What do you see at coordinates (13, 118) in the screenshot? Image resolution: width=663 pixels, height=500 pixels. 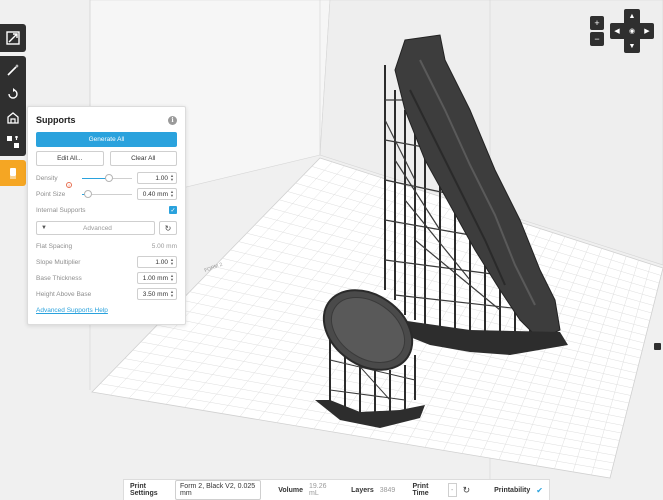 I see `orient-icon` at bounding box center [13, 118].